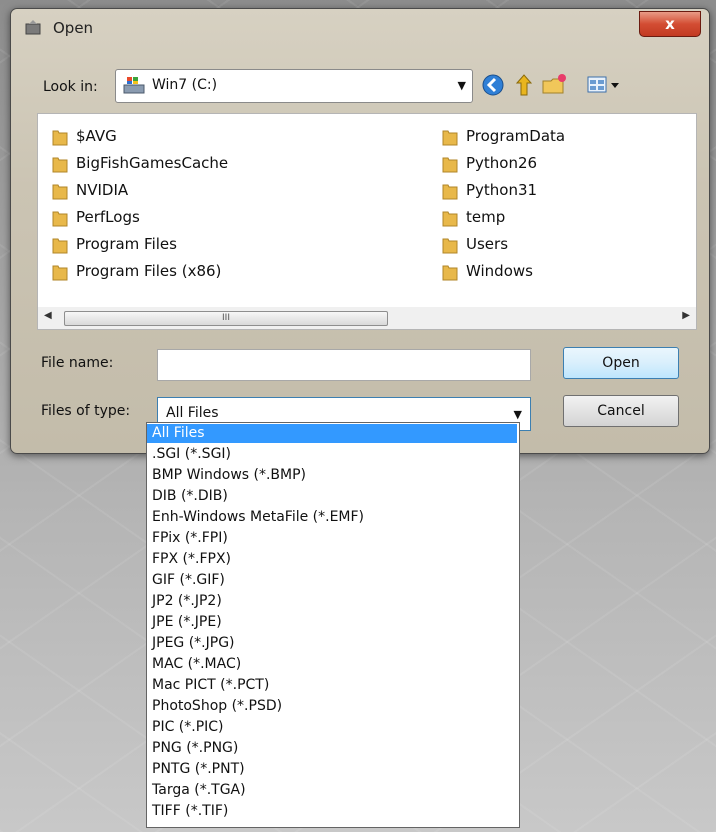  What do you see at coordinates (332, 727) in the screenshot?
I see `file-type-option: PIC (*.PIC)` at bounding box center [332, 727].